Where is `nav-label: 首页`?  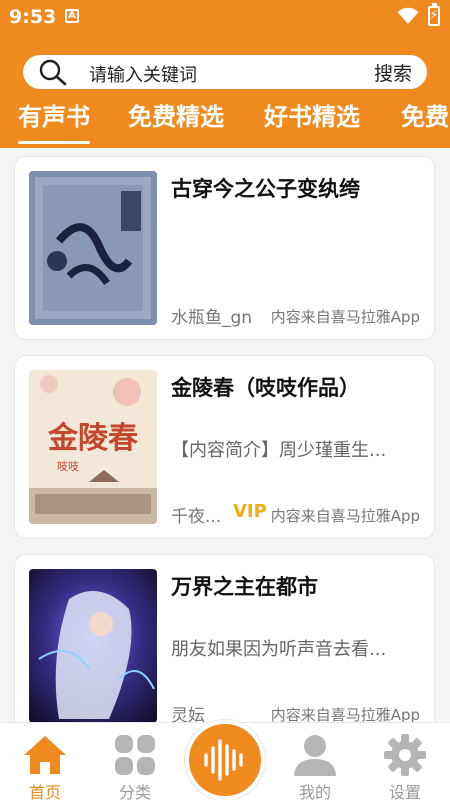
nav-label: 首页 is located at coordinates (44, 791).